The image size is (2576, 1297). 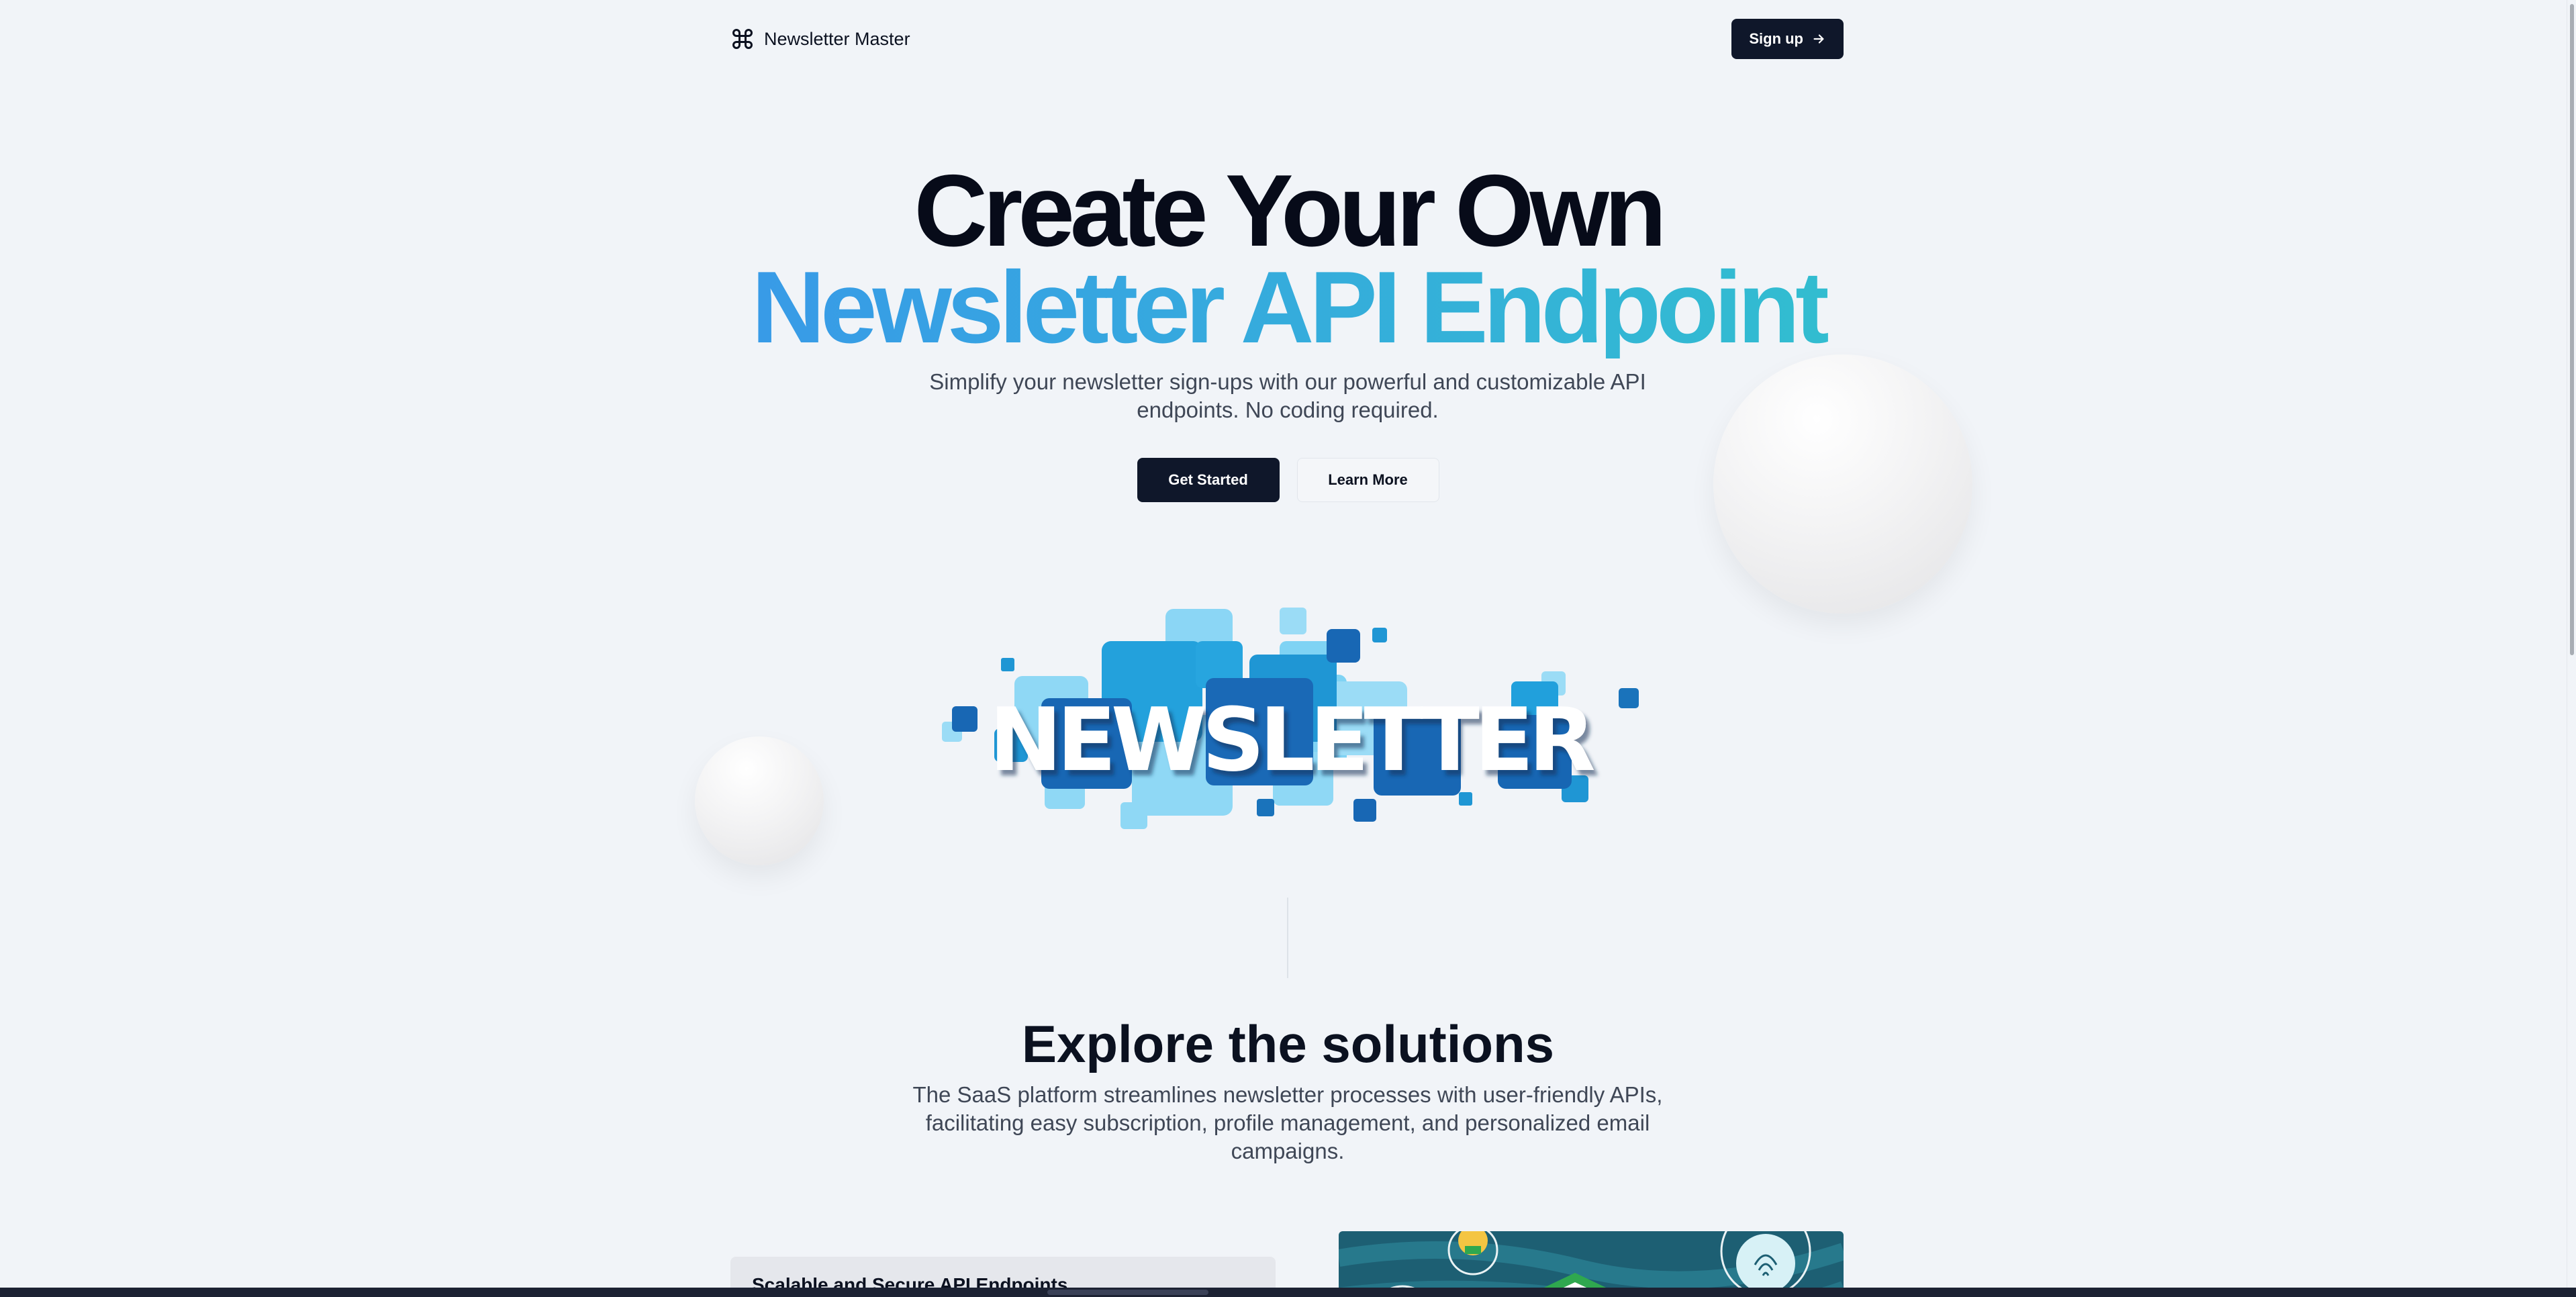 I want to click on hero-cta-row: Get Started Learn More, so click(x=1288, y=480).